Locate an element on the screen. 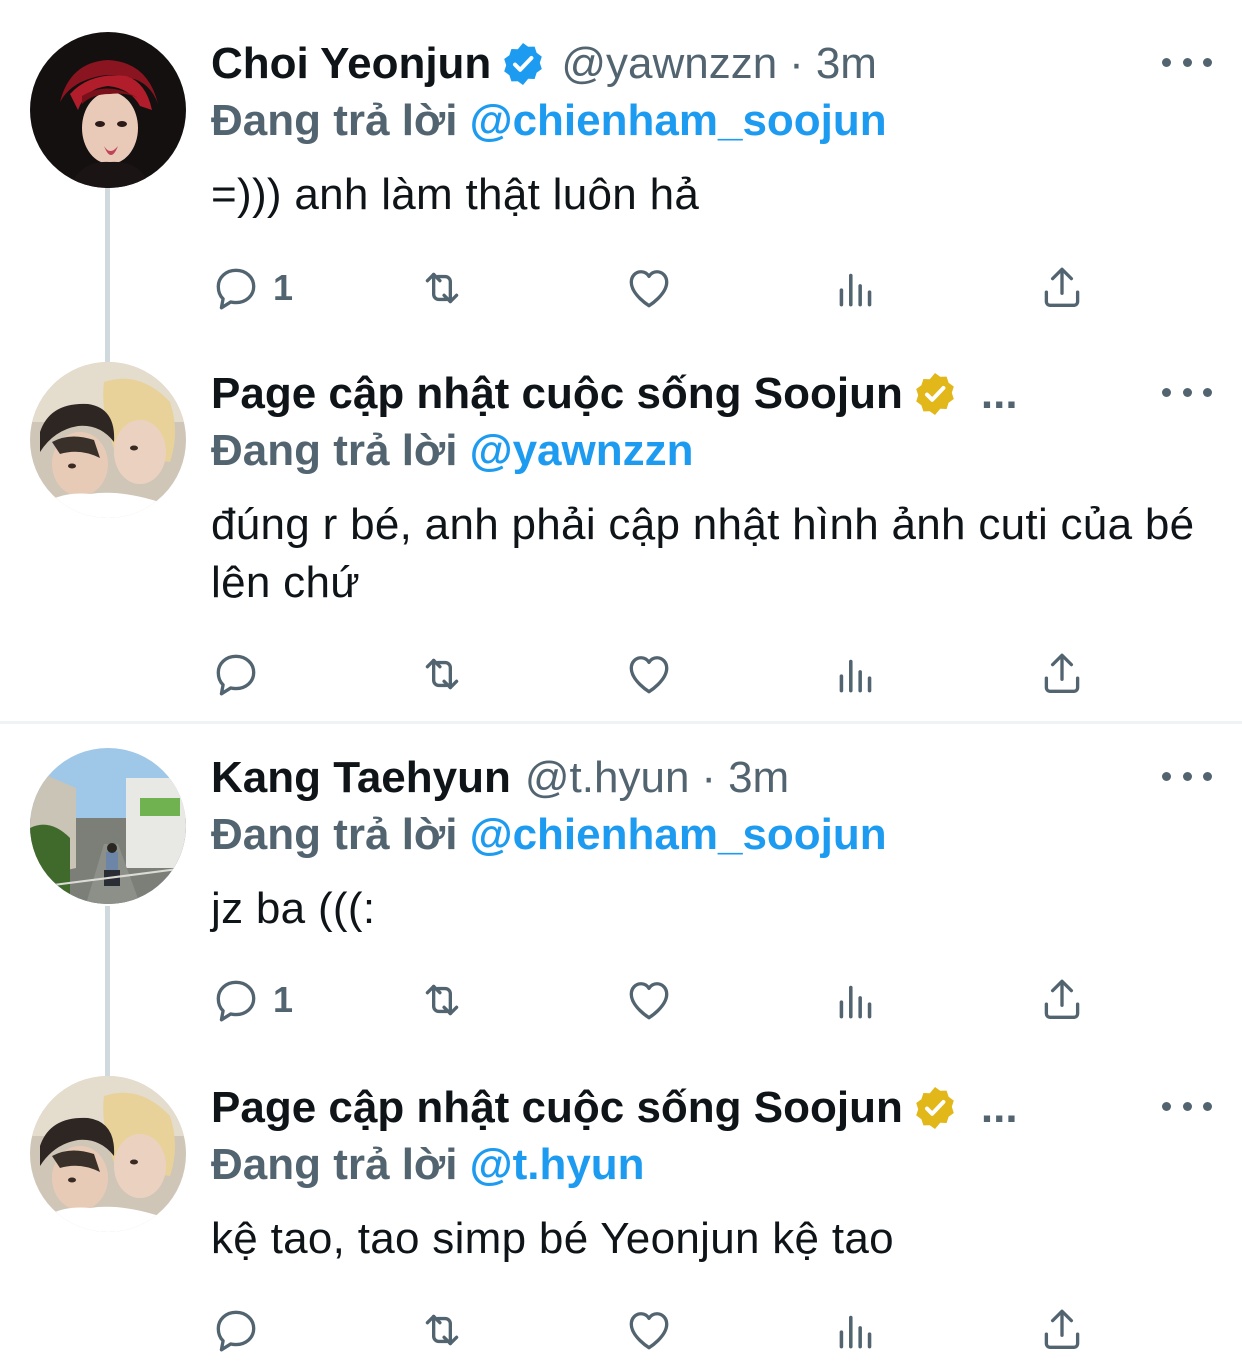 Image resolution: width=1242 pixels, height=1369 pixels. tweet-text: =))) anh làm thật luôn hả is located at coordinates (455, 194).